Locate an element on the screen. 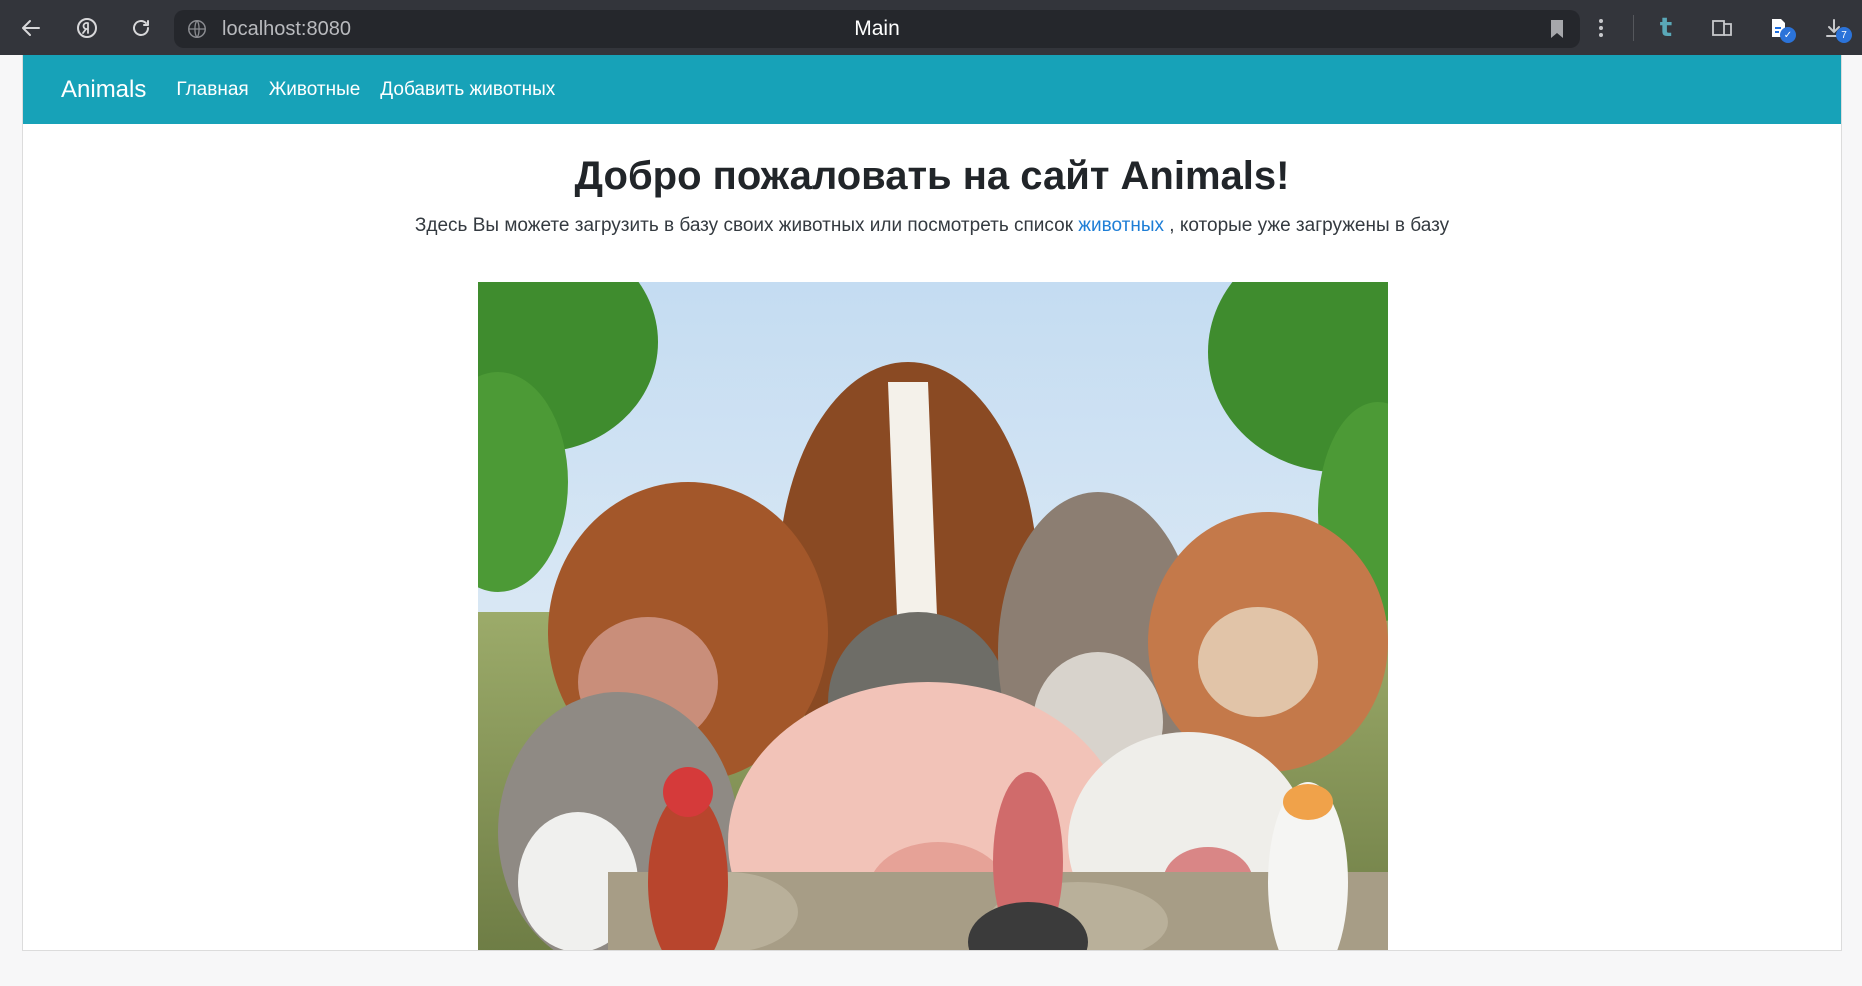  address-bar: localhost:8080 Main is located at coordinates (877, 29).